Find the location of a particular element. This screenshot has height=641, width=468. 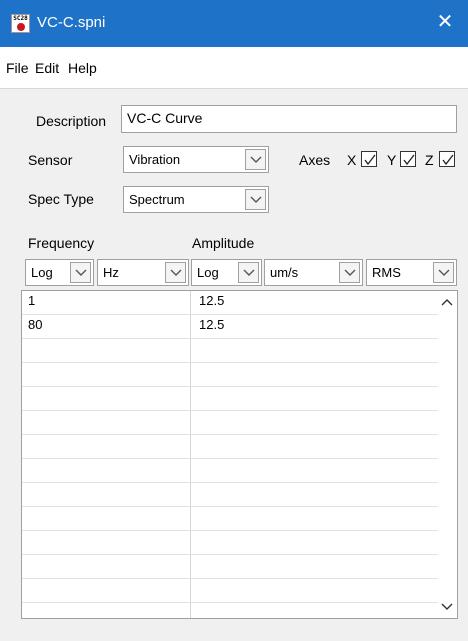

table-row: 1 12.5 is located at coordinates (230, 303).